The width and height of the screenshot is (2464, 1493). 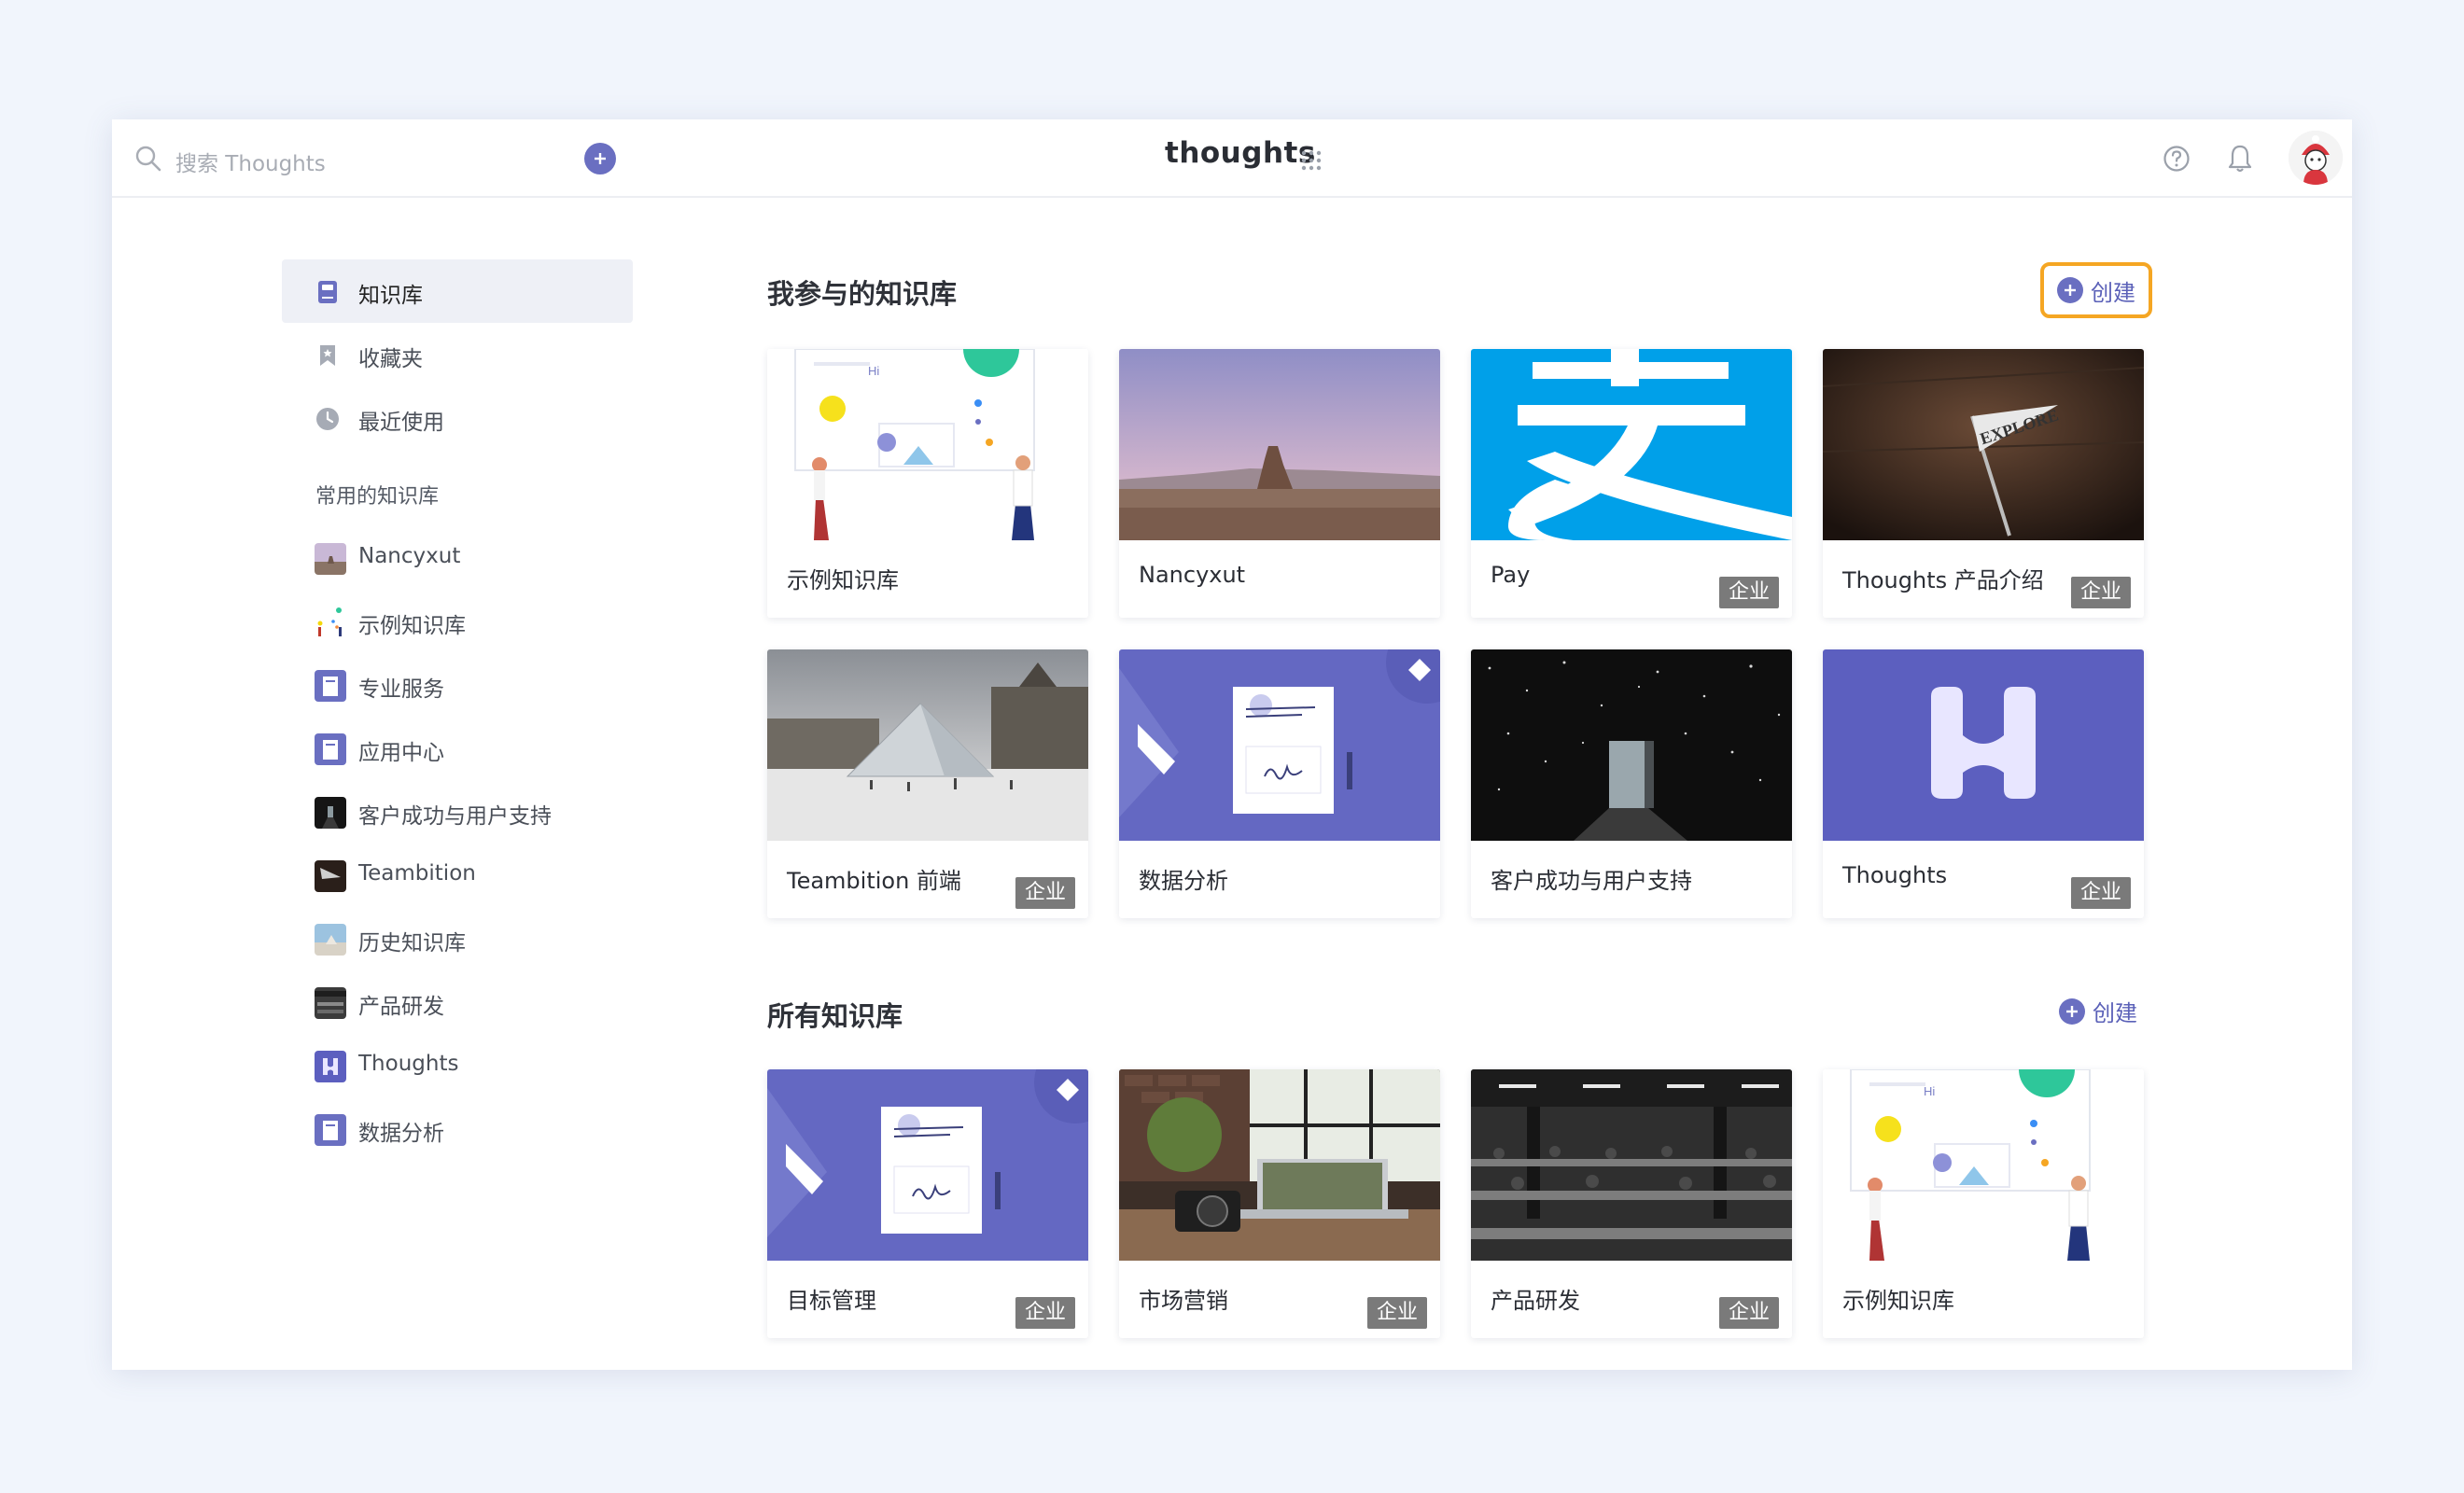 I want to click on sidebar-item-recent: 最近使用, so click(x=457, y=418).